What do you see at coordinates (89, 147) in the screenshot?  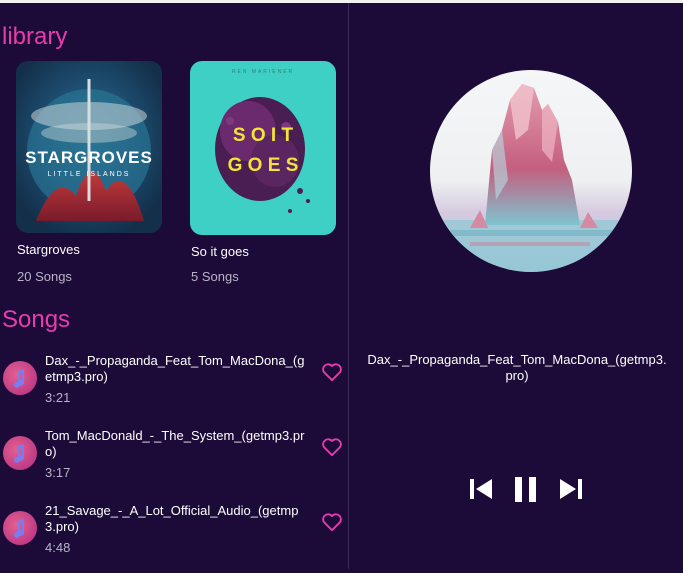 I see `album-cover-stargroves: STARGROVES LITTLE ISLANDS` at bounding box center [89, 147].